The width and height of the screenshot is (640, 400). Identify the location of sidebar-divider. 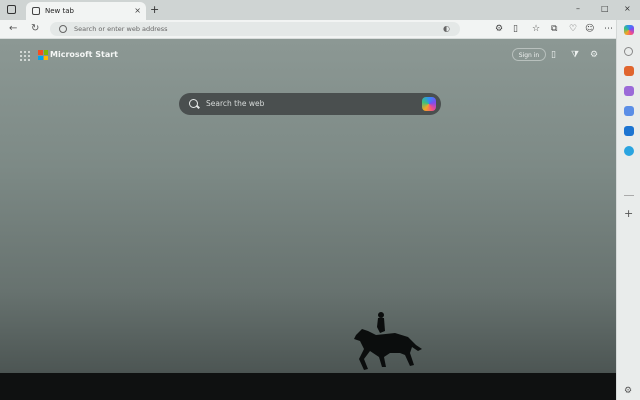
(629, 195).